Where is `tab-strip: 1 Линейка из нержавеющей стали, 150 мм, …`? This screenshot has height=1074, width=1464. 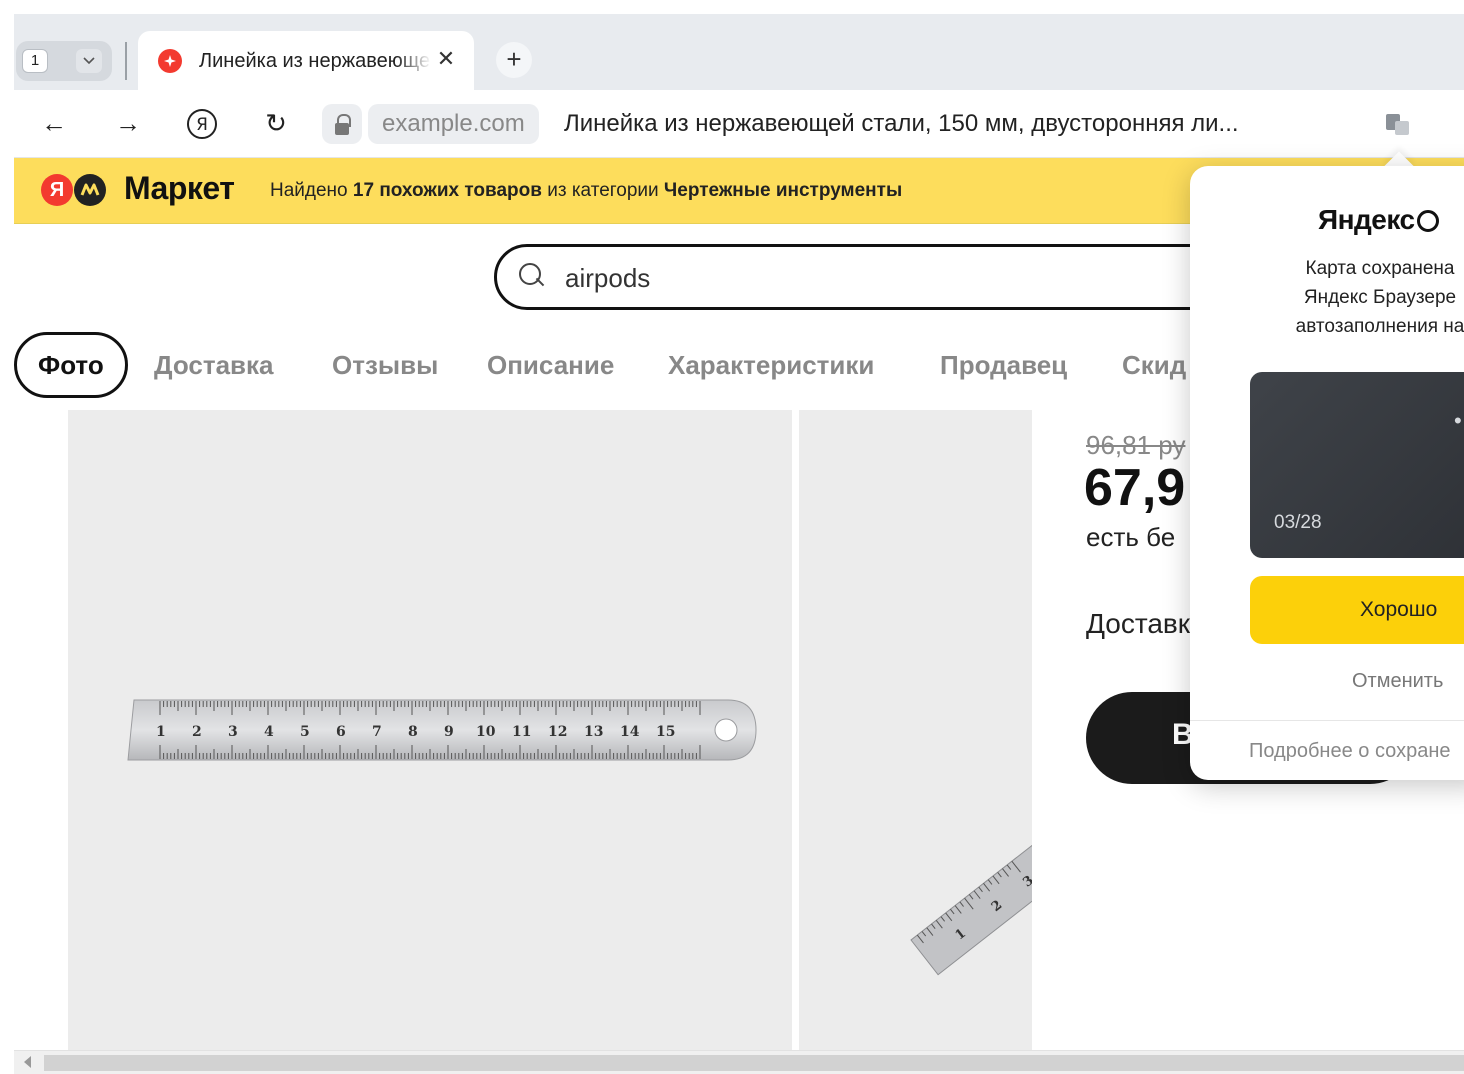 tab-strip: 1 Линейка из нержавеющей стали, 150 мм, … is located at coordinates (739, 52).